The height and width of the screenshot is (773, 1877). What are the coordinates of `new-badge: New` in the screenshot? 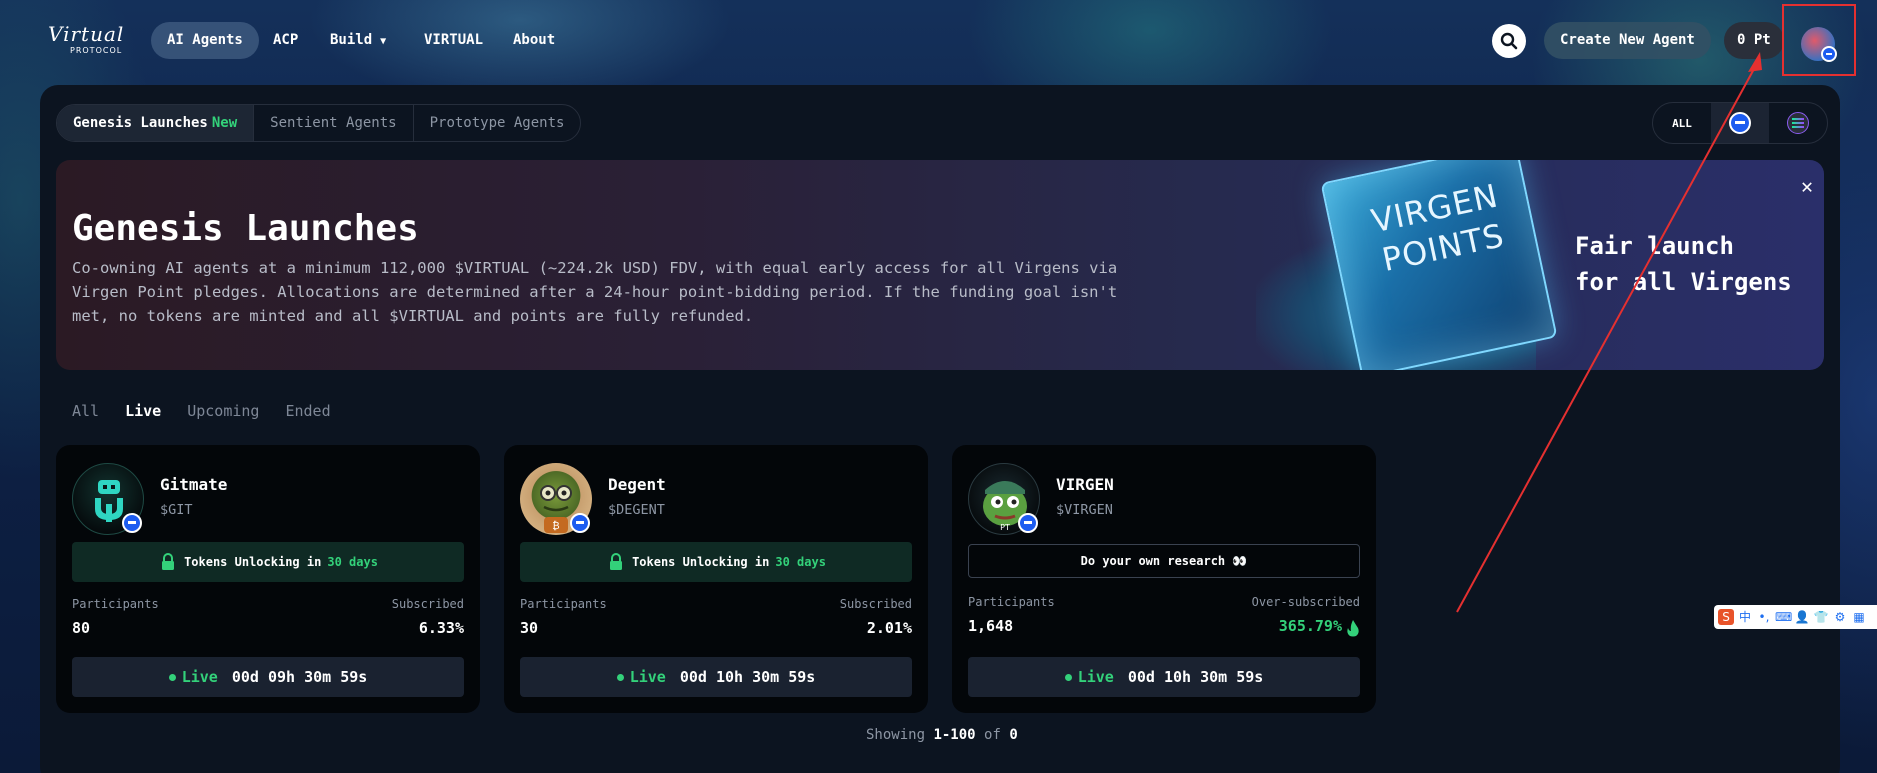 It's located at (224, 123).